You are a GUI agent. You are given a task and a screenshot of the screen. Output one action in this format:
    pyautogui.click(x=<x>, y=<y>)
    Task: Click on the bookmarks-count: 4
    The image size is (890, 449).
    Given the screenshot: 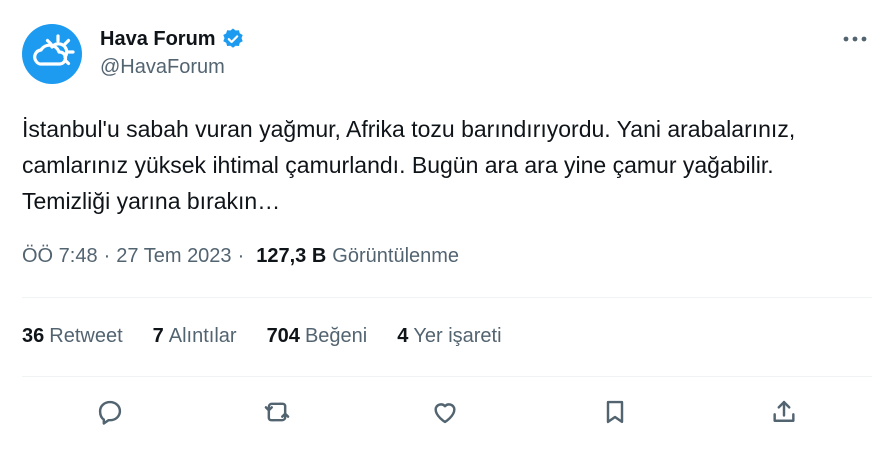 What is the action you would take?
    pyautogui.click(x=403, y=336)
    